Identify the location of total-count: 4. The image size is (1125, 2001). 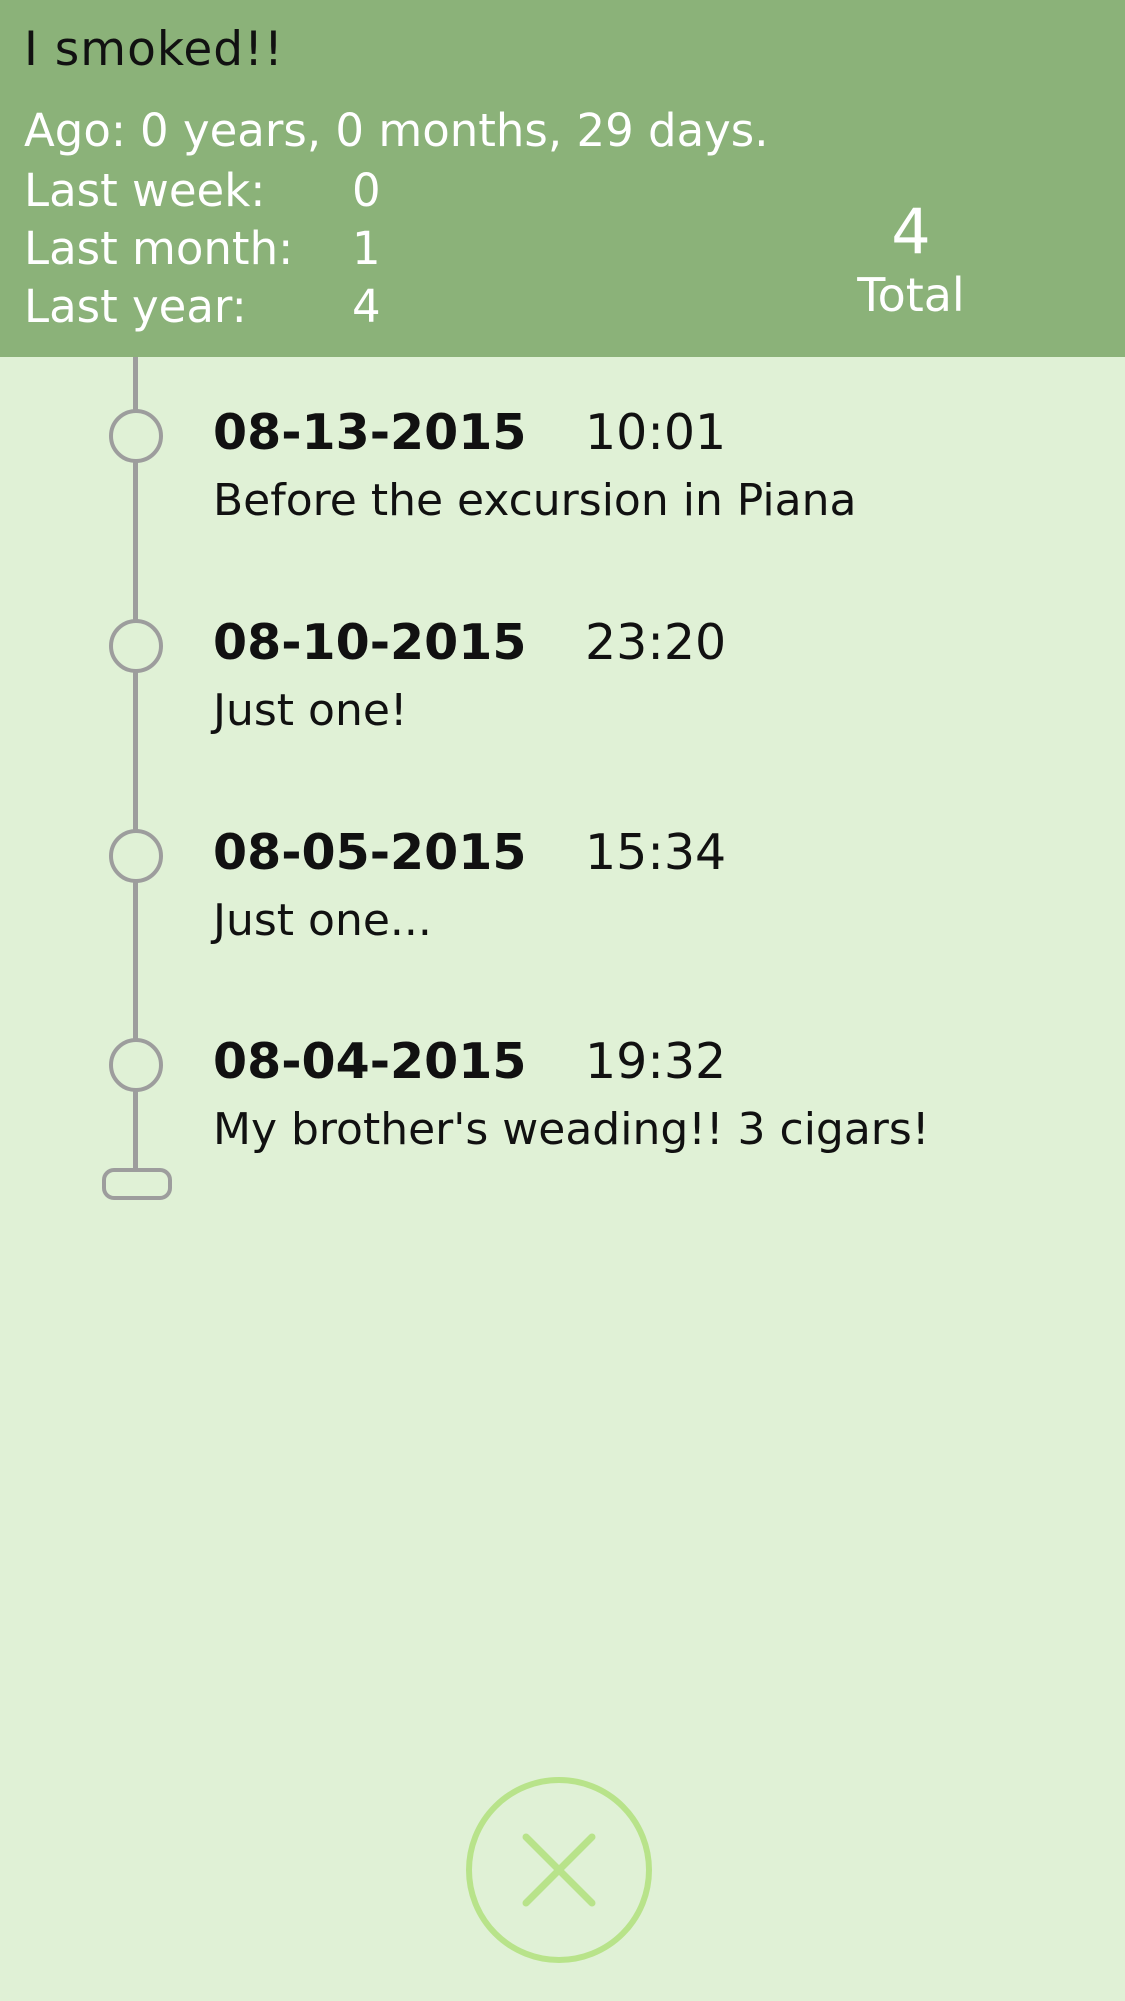
(911, 231).